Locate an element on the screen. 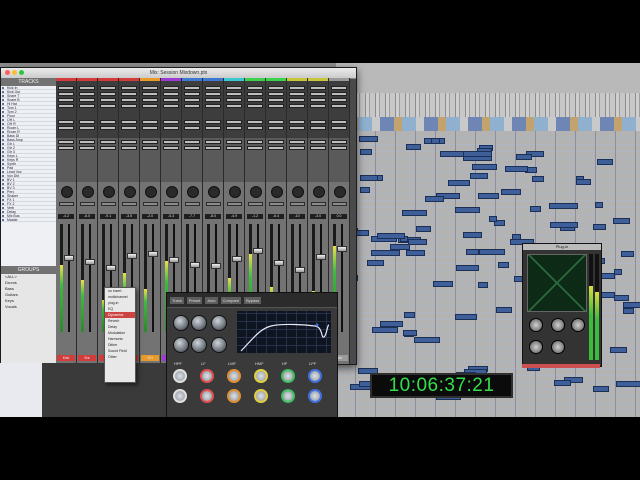  marker-ruler is located at coordinates (488, 124).